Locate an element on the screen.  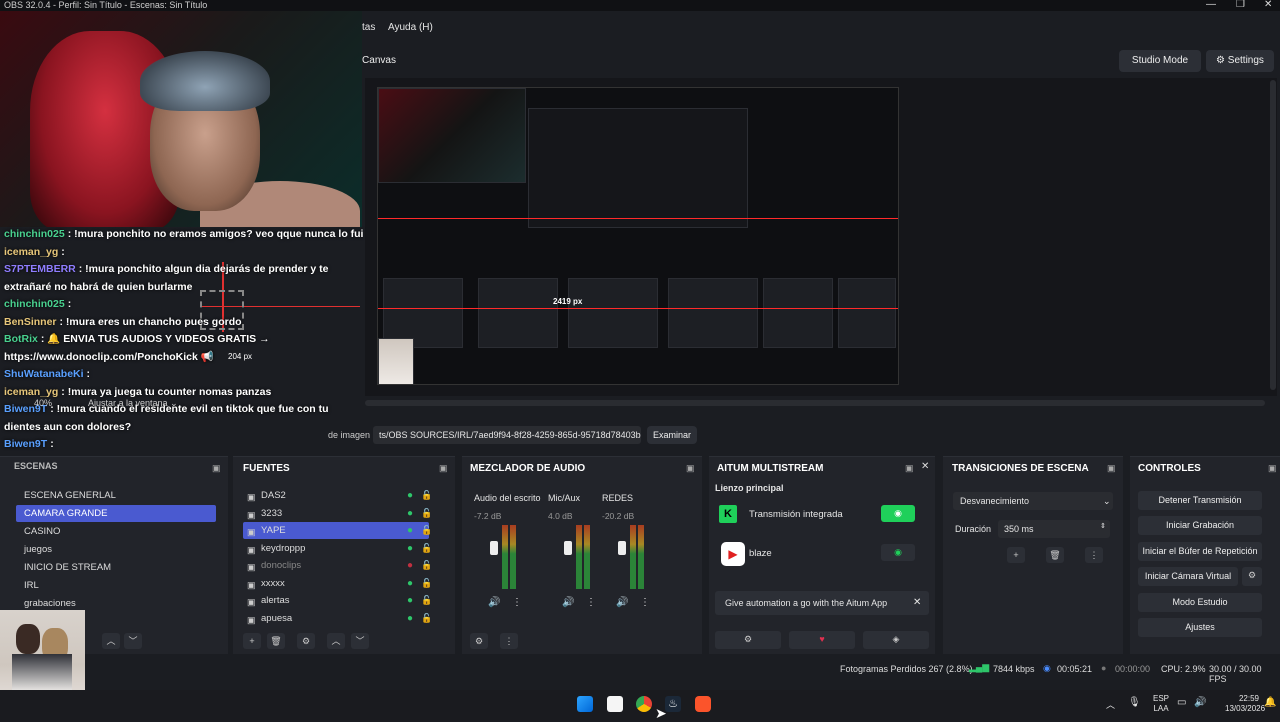
chevron-up-icon: ︿ is located at coordinates (1110, 704).